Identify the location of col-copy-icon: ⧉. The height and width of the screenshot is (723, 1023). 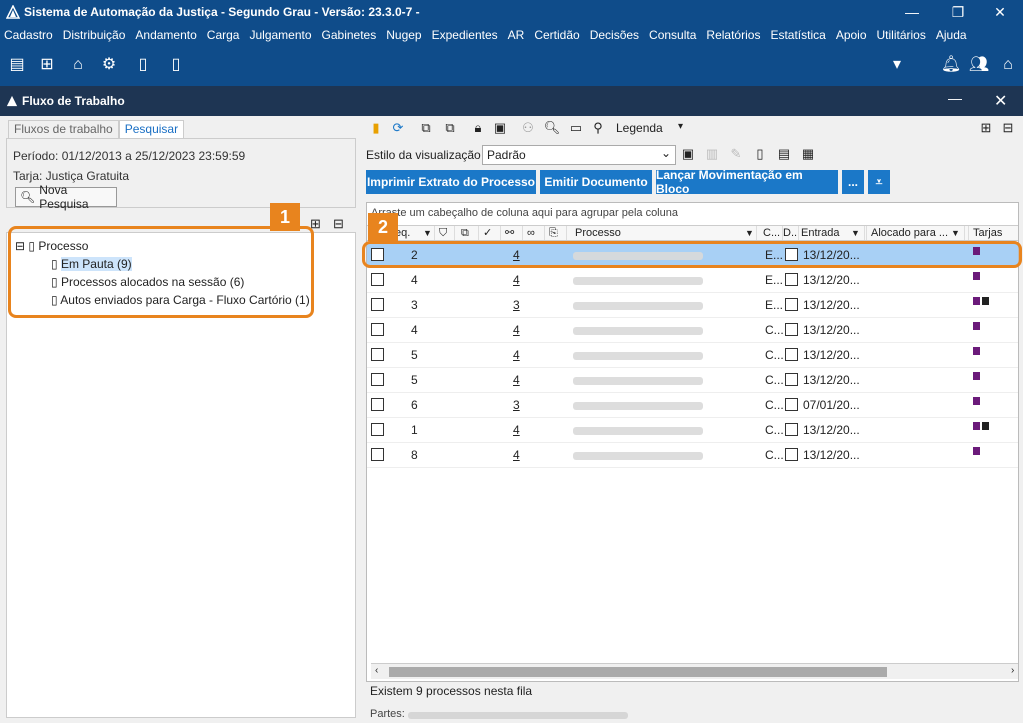
(470, 233).